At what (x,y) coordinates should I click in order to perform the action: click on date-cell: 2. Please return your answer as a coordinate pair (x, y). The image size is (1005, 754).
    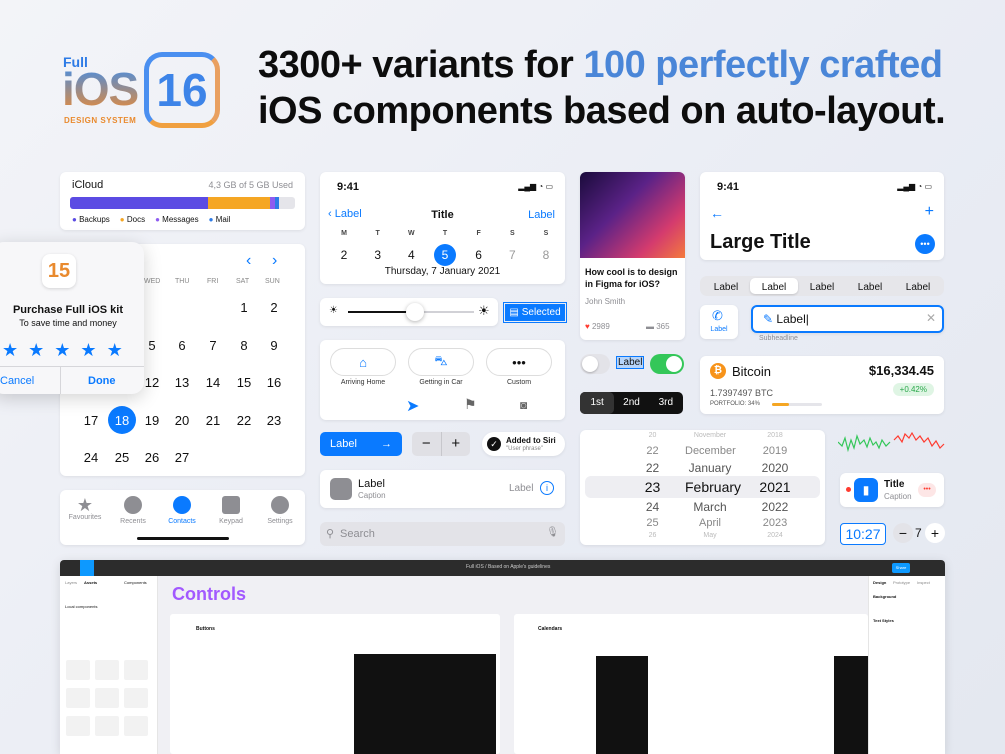
    Looking at the image, I should click on (344, 255).